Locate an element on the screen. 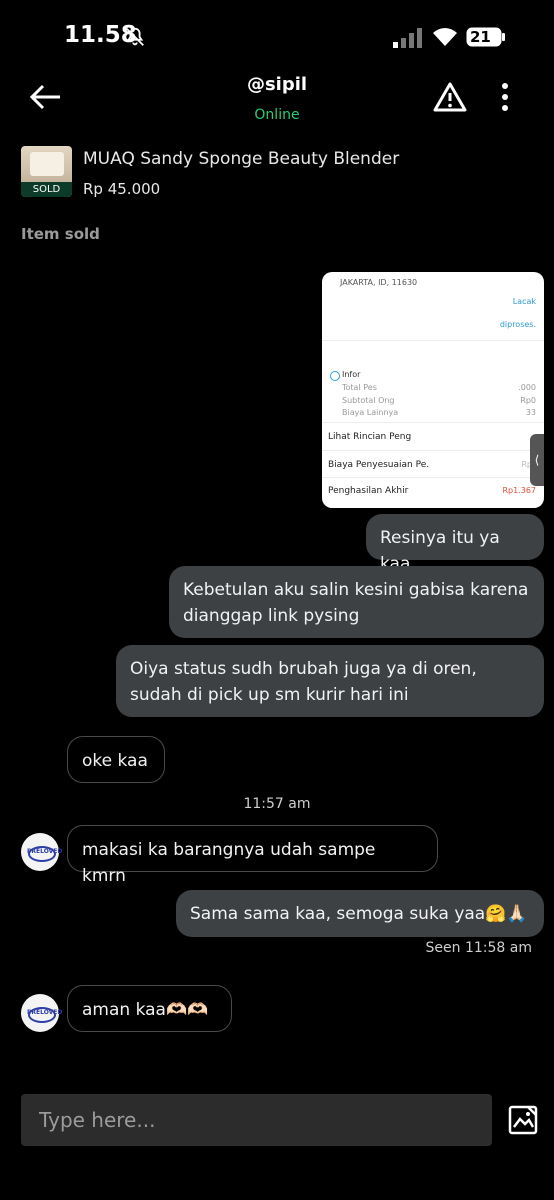 The width and height of the screenshot is (554, 1200). message-input is located at coordinates (256, 1120).